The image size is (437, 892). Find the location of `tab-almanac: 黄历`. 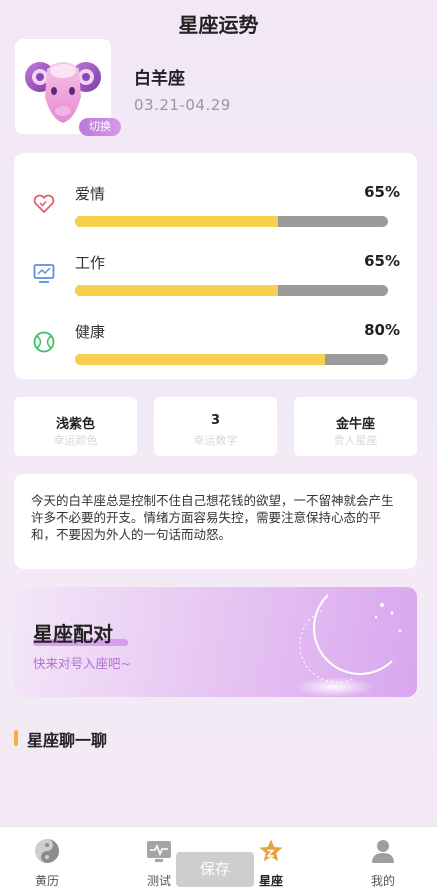

tab-almanac: 黄历 is located at coordinates (47, 859).